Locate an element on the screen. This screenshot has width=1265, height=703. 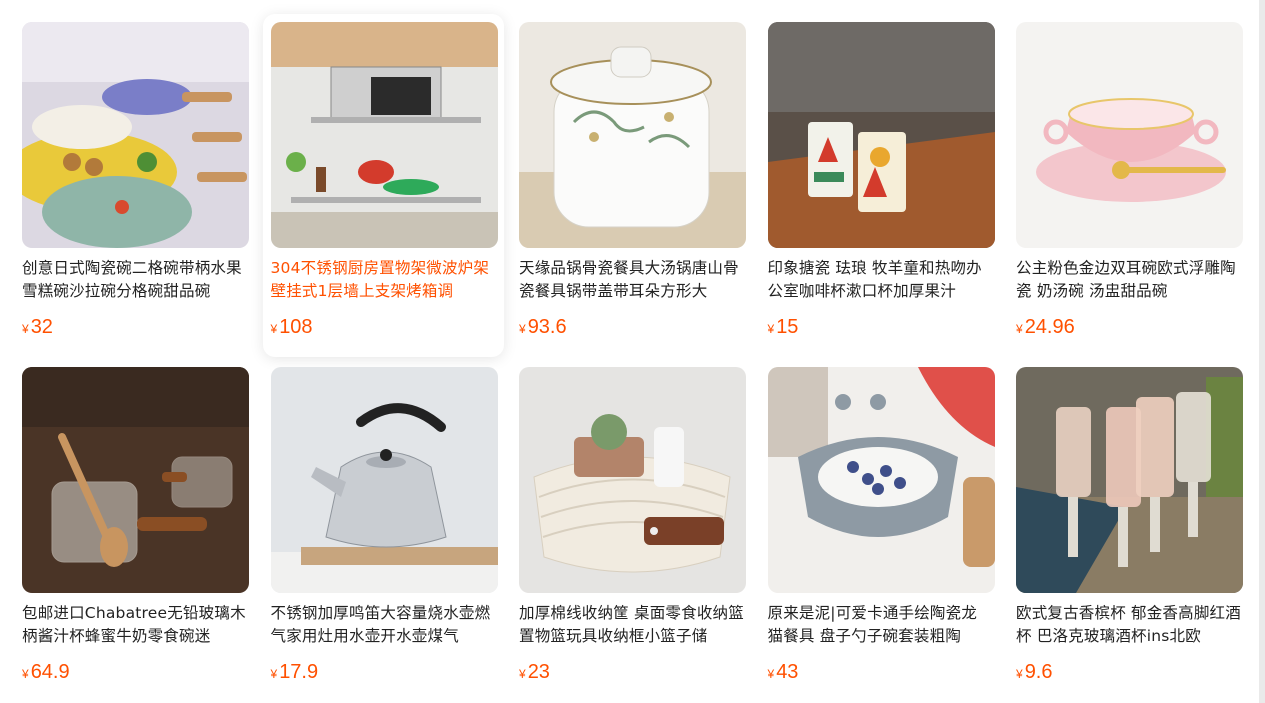
price-value: 108 is located at coordinates (296, 327).